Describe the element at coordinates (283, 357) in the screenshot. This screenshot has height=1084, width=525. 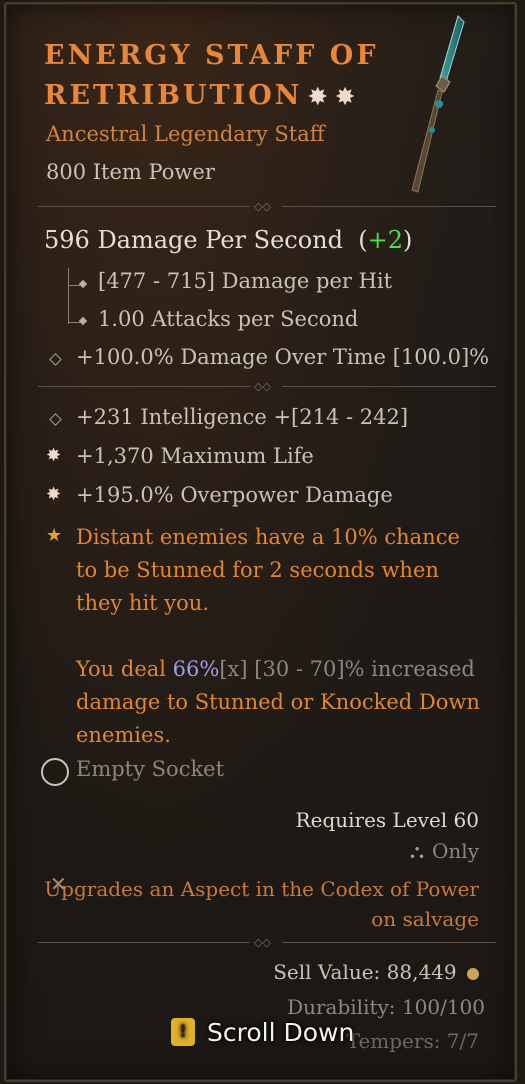
I see `implicit-affix: +100.0% Damage Over Time [100.0]%` at that location.